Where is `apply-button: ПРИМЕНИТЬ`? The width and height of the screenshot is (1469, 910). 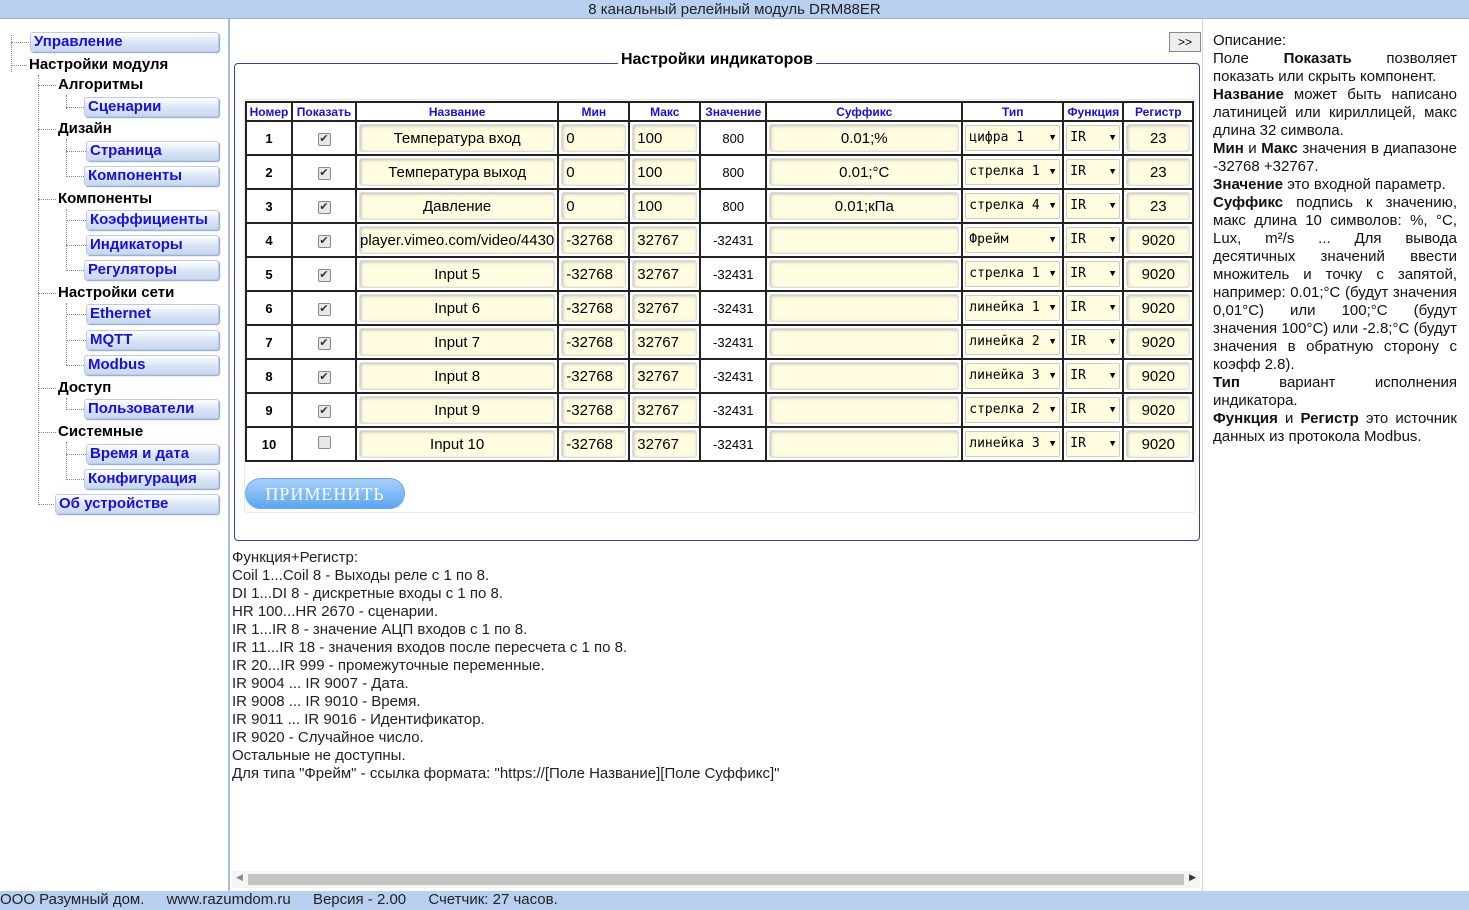 apply-button: ПРИМЕНИТЬ is located at coordinates (325, 493).